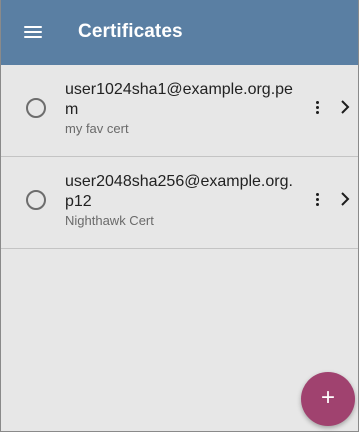  I want to click on add-certificate-button: +, so click(328, 399).